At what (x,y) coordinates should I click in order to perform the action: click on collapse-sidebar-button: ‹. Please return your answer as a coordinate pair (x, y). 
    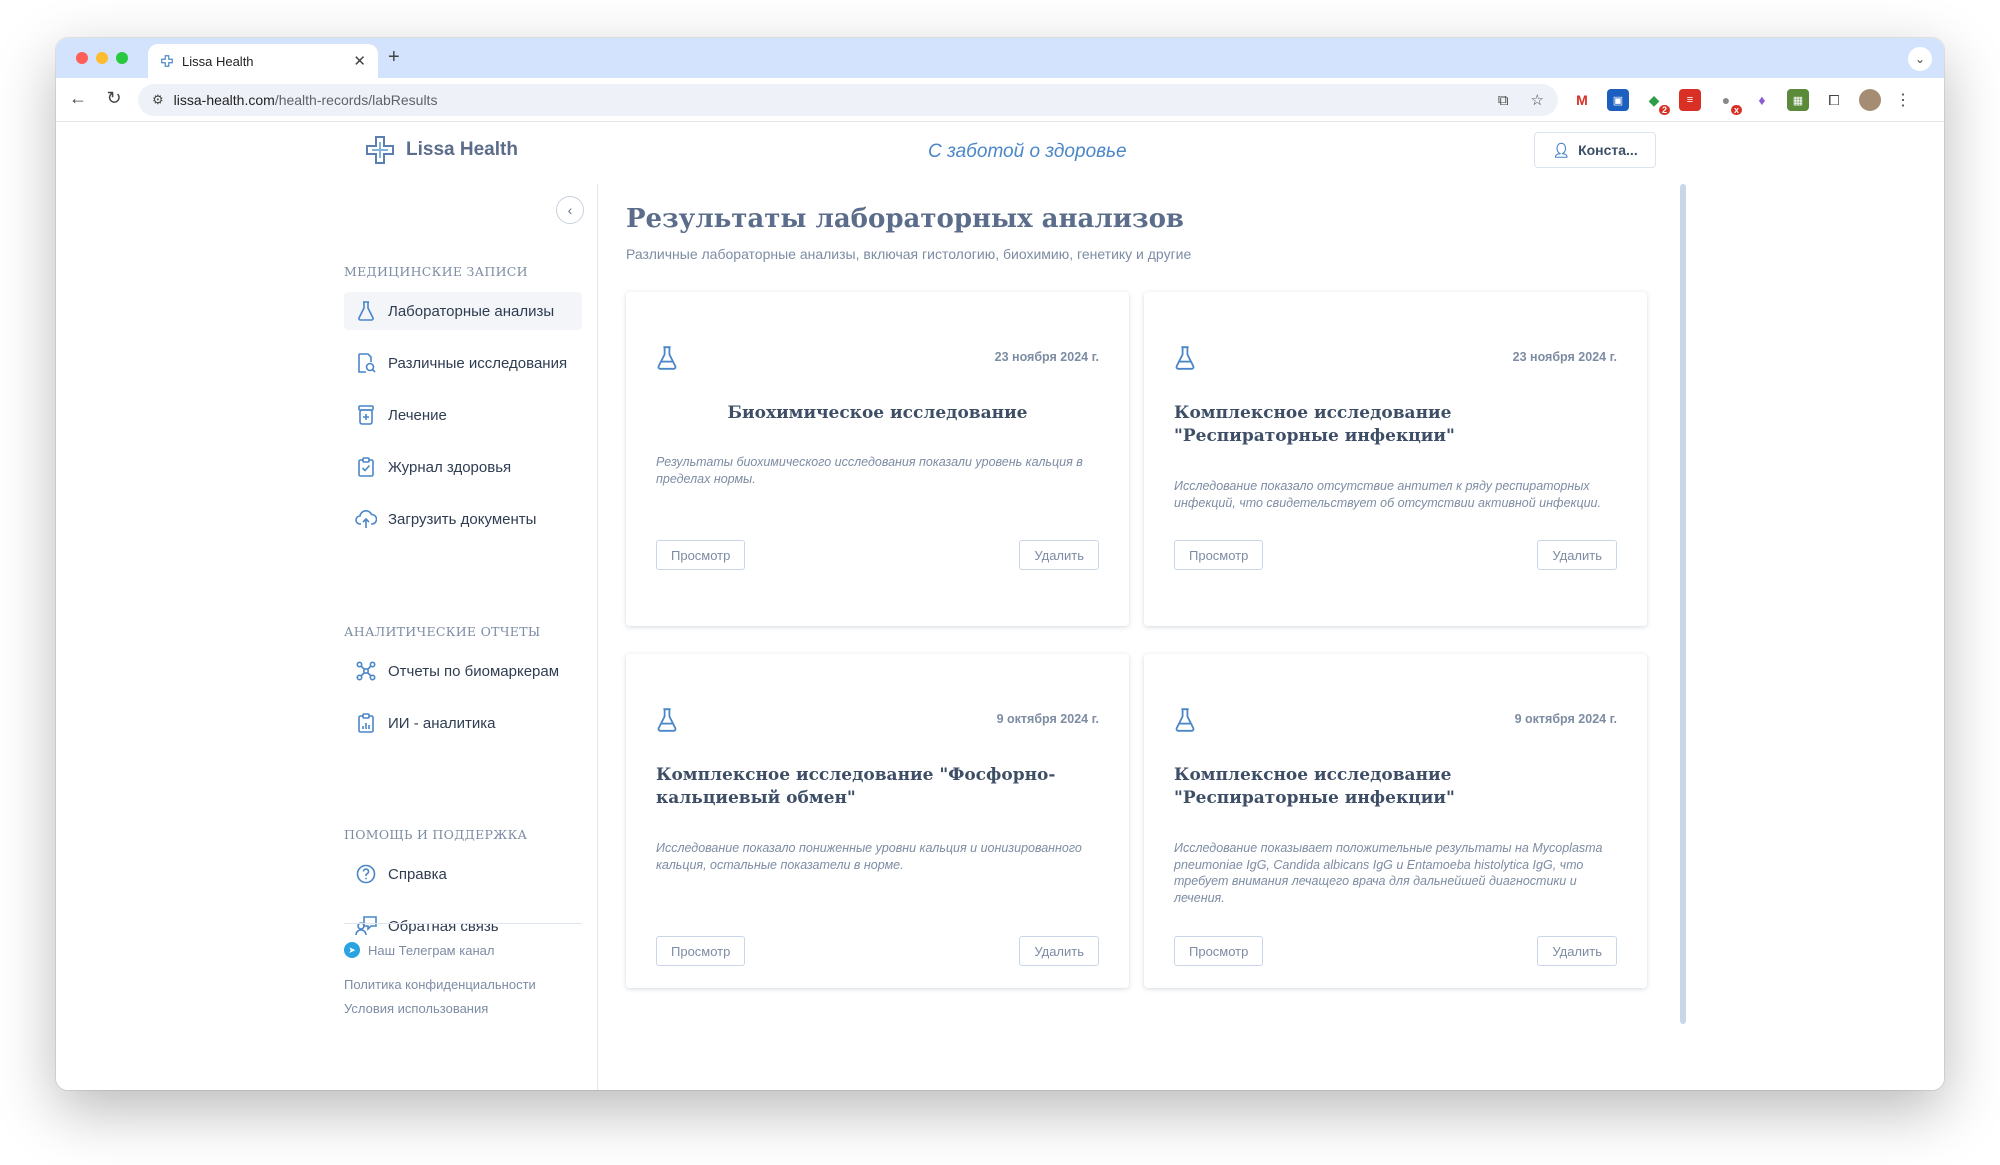
    Looking at the image, I should click on (570, 210).